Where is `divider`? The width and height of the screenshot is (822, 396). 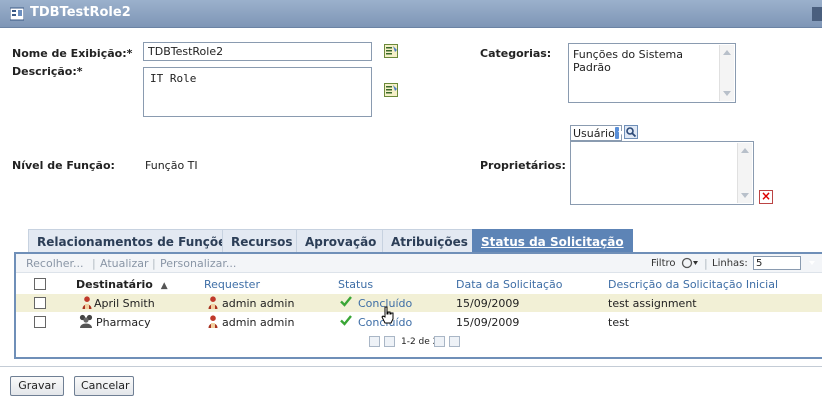
divider is located at coordinates (411, 366).